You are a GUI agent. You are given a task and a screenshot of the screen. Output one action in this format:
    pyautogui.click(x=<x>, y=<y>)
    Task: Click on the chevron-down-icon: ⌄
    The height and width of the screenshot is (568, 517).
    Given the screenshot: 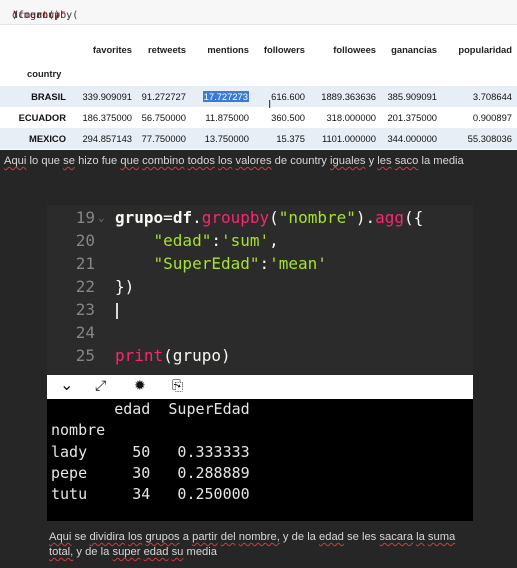 What is the action you would take?
    pyautogui.click(x=66, y=384)
    